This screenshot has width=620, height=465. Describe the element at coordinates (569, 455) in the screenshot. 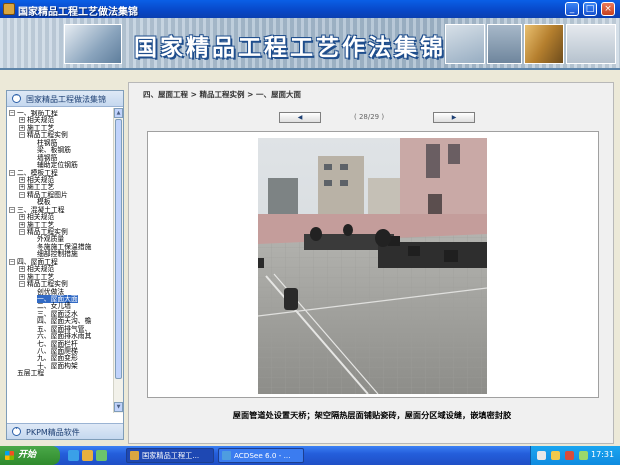

I see `antivirus-icon` at that location.